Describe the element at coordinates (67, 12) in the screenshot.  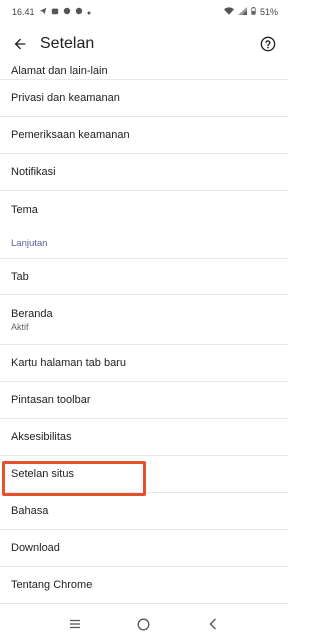
I see `notification-circle-icon` at that location.